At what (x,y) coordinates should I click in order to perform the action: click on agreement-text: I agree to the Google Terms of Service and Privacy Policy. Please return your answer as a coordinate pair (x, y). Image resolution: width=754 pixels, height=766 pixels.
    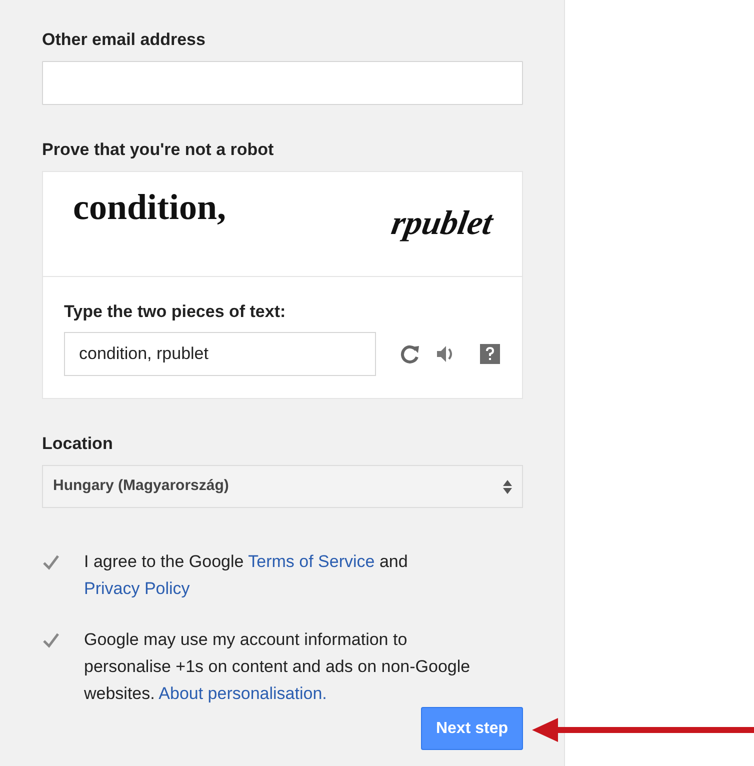
    Looking at the image, I should click on (246, 575).